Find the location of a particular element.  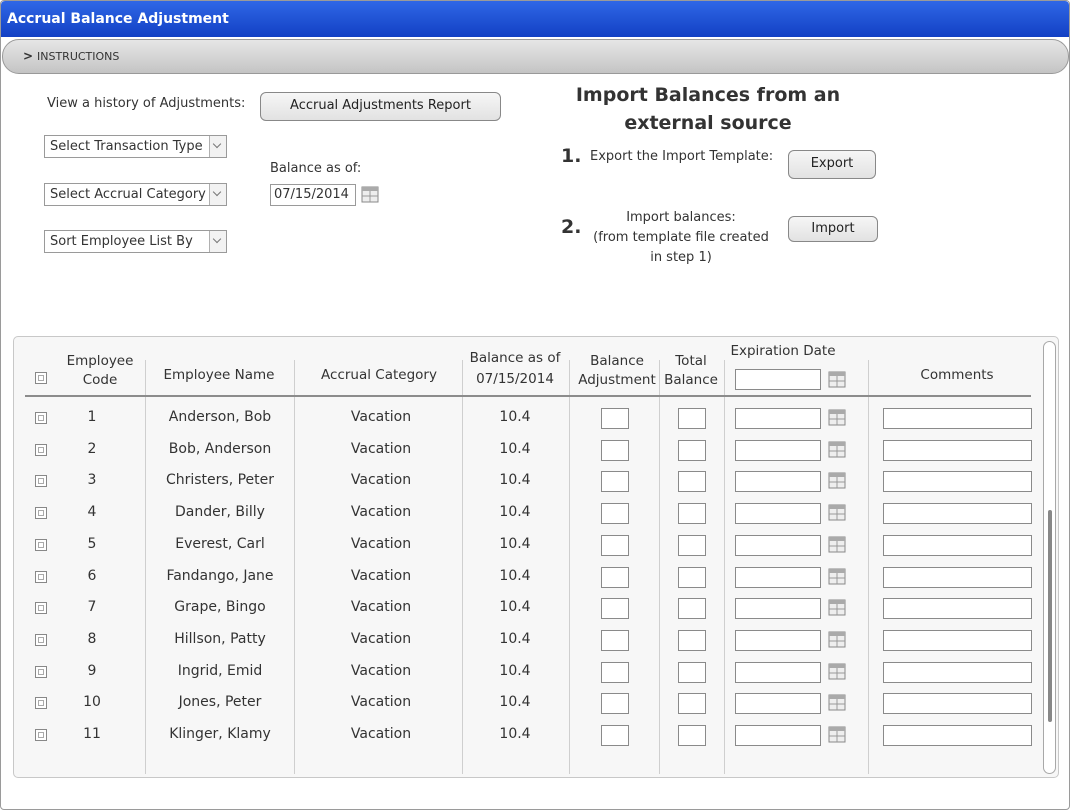

scrollbar-thumb is located at coordinates (1050, 616).